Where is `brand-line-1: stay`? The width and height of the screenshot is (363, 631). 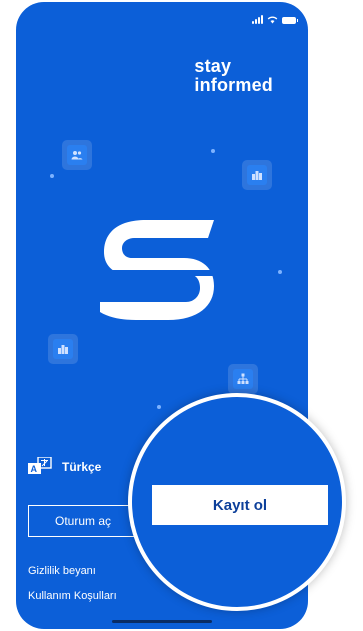
brand-line-1: stay is located at coordinates (213, 66).